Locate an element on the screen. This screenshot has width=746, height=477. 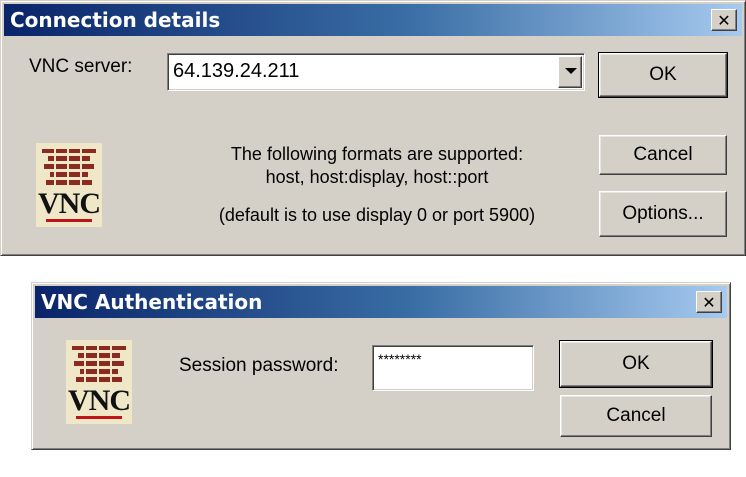
formats-info-line2: host, host:display, host::port is located at coordinates (377, 177).